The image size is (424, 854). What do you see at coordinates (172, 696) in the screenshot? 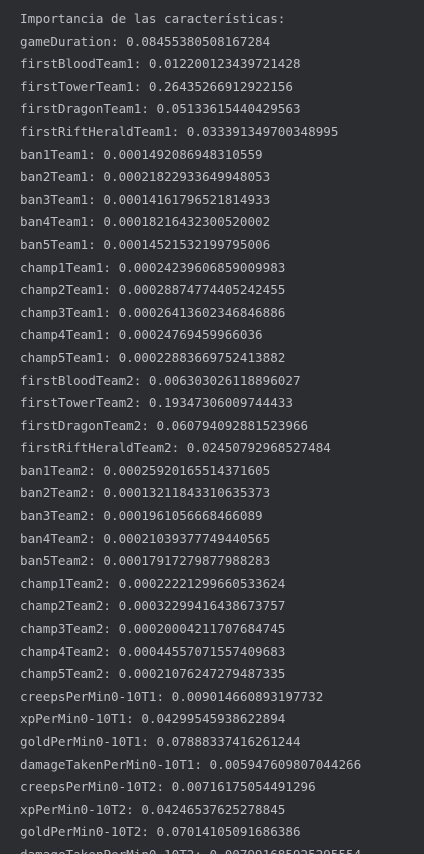
I see `console-line: creepsPerMin0-10T1: 0.009014660893197732` at bounding box center [172, 696].